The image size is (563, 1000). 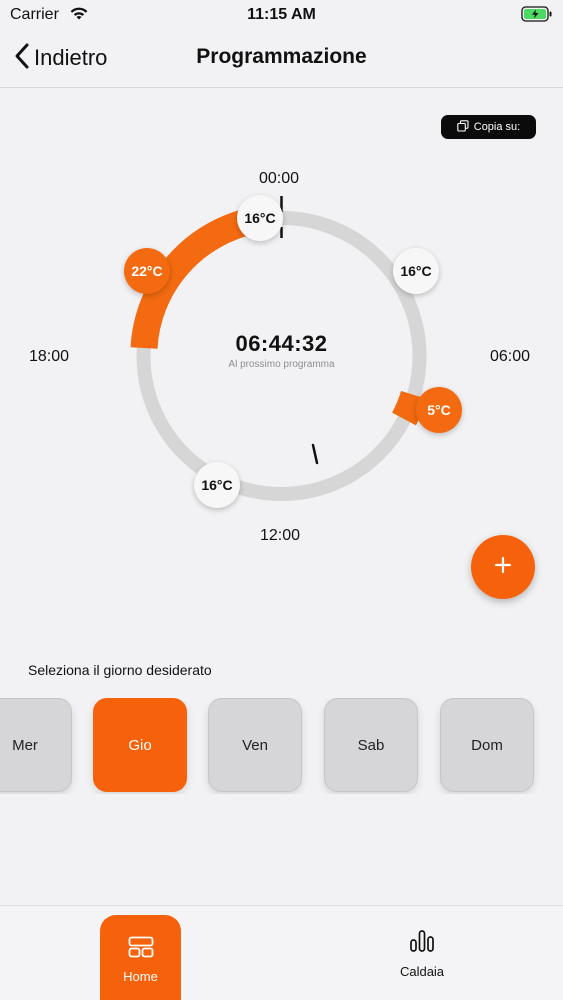 What do you see at coordinates (36, 745) in the screenshot?
I see `day-chip-mer: Mer` at bounding box center [36, 745].